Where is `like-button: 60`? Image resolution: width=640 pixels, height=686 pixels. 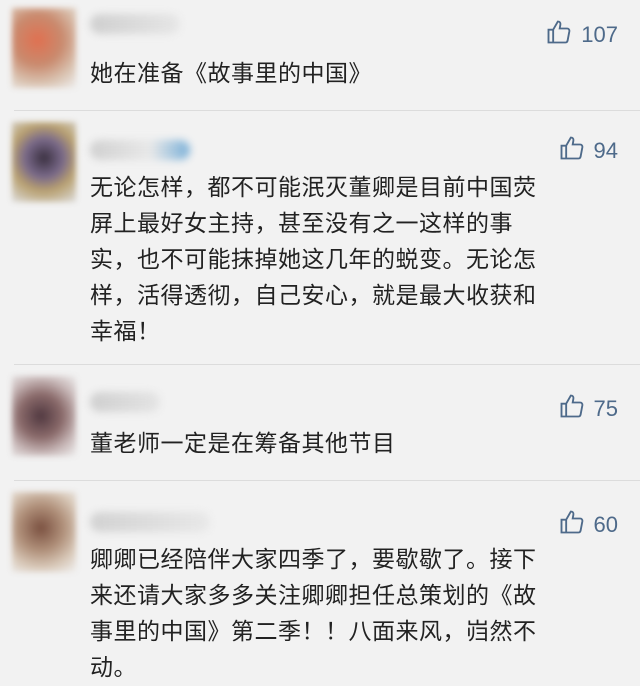
like-button: 60 is located at coordinates (588, 525).